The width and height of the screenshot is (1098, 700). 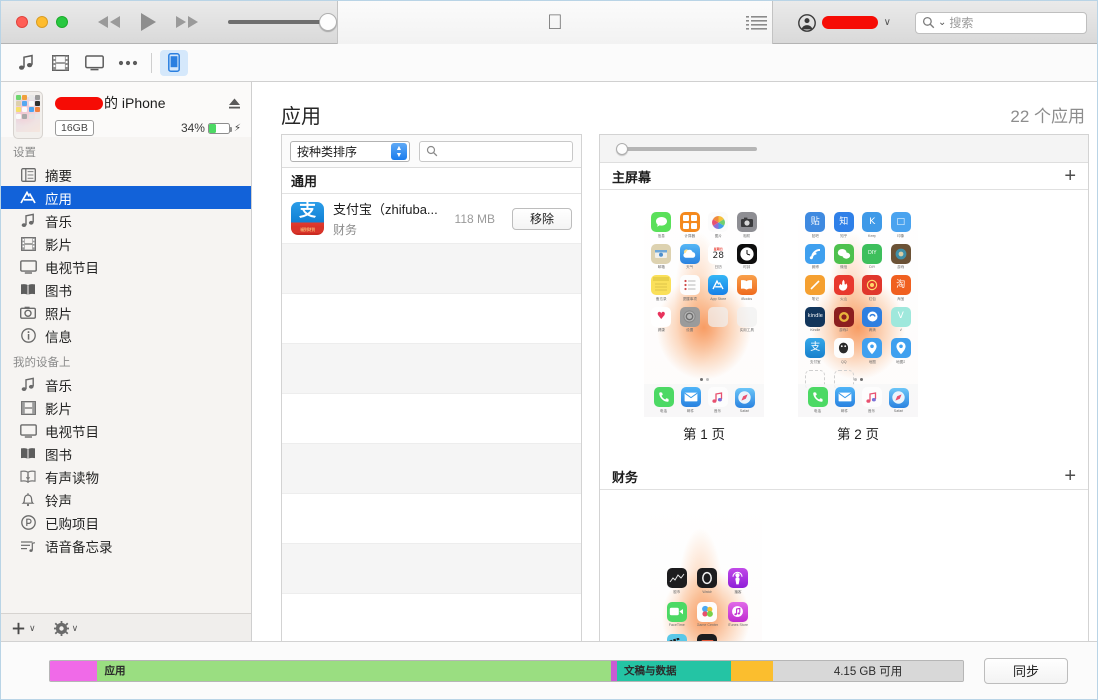 I want to click on app-search-input, so click(x=496, y=151).